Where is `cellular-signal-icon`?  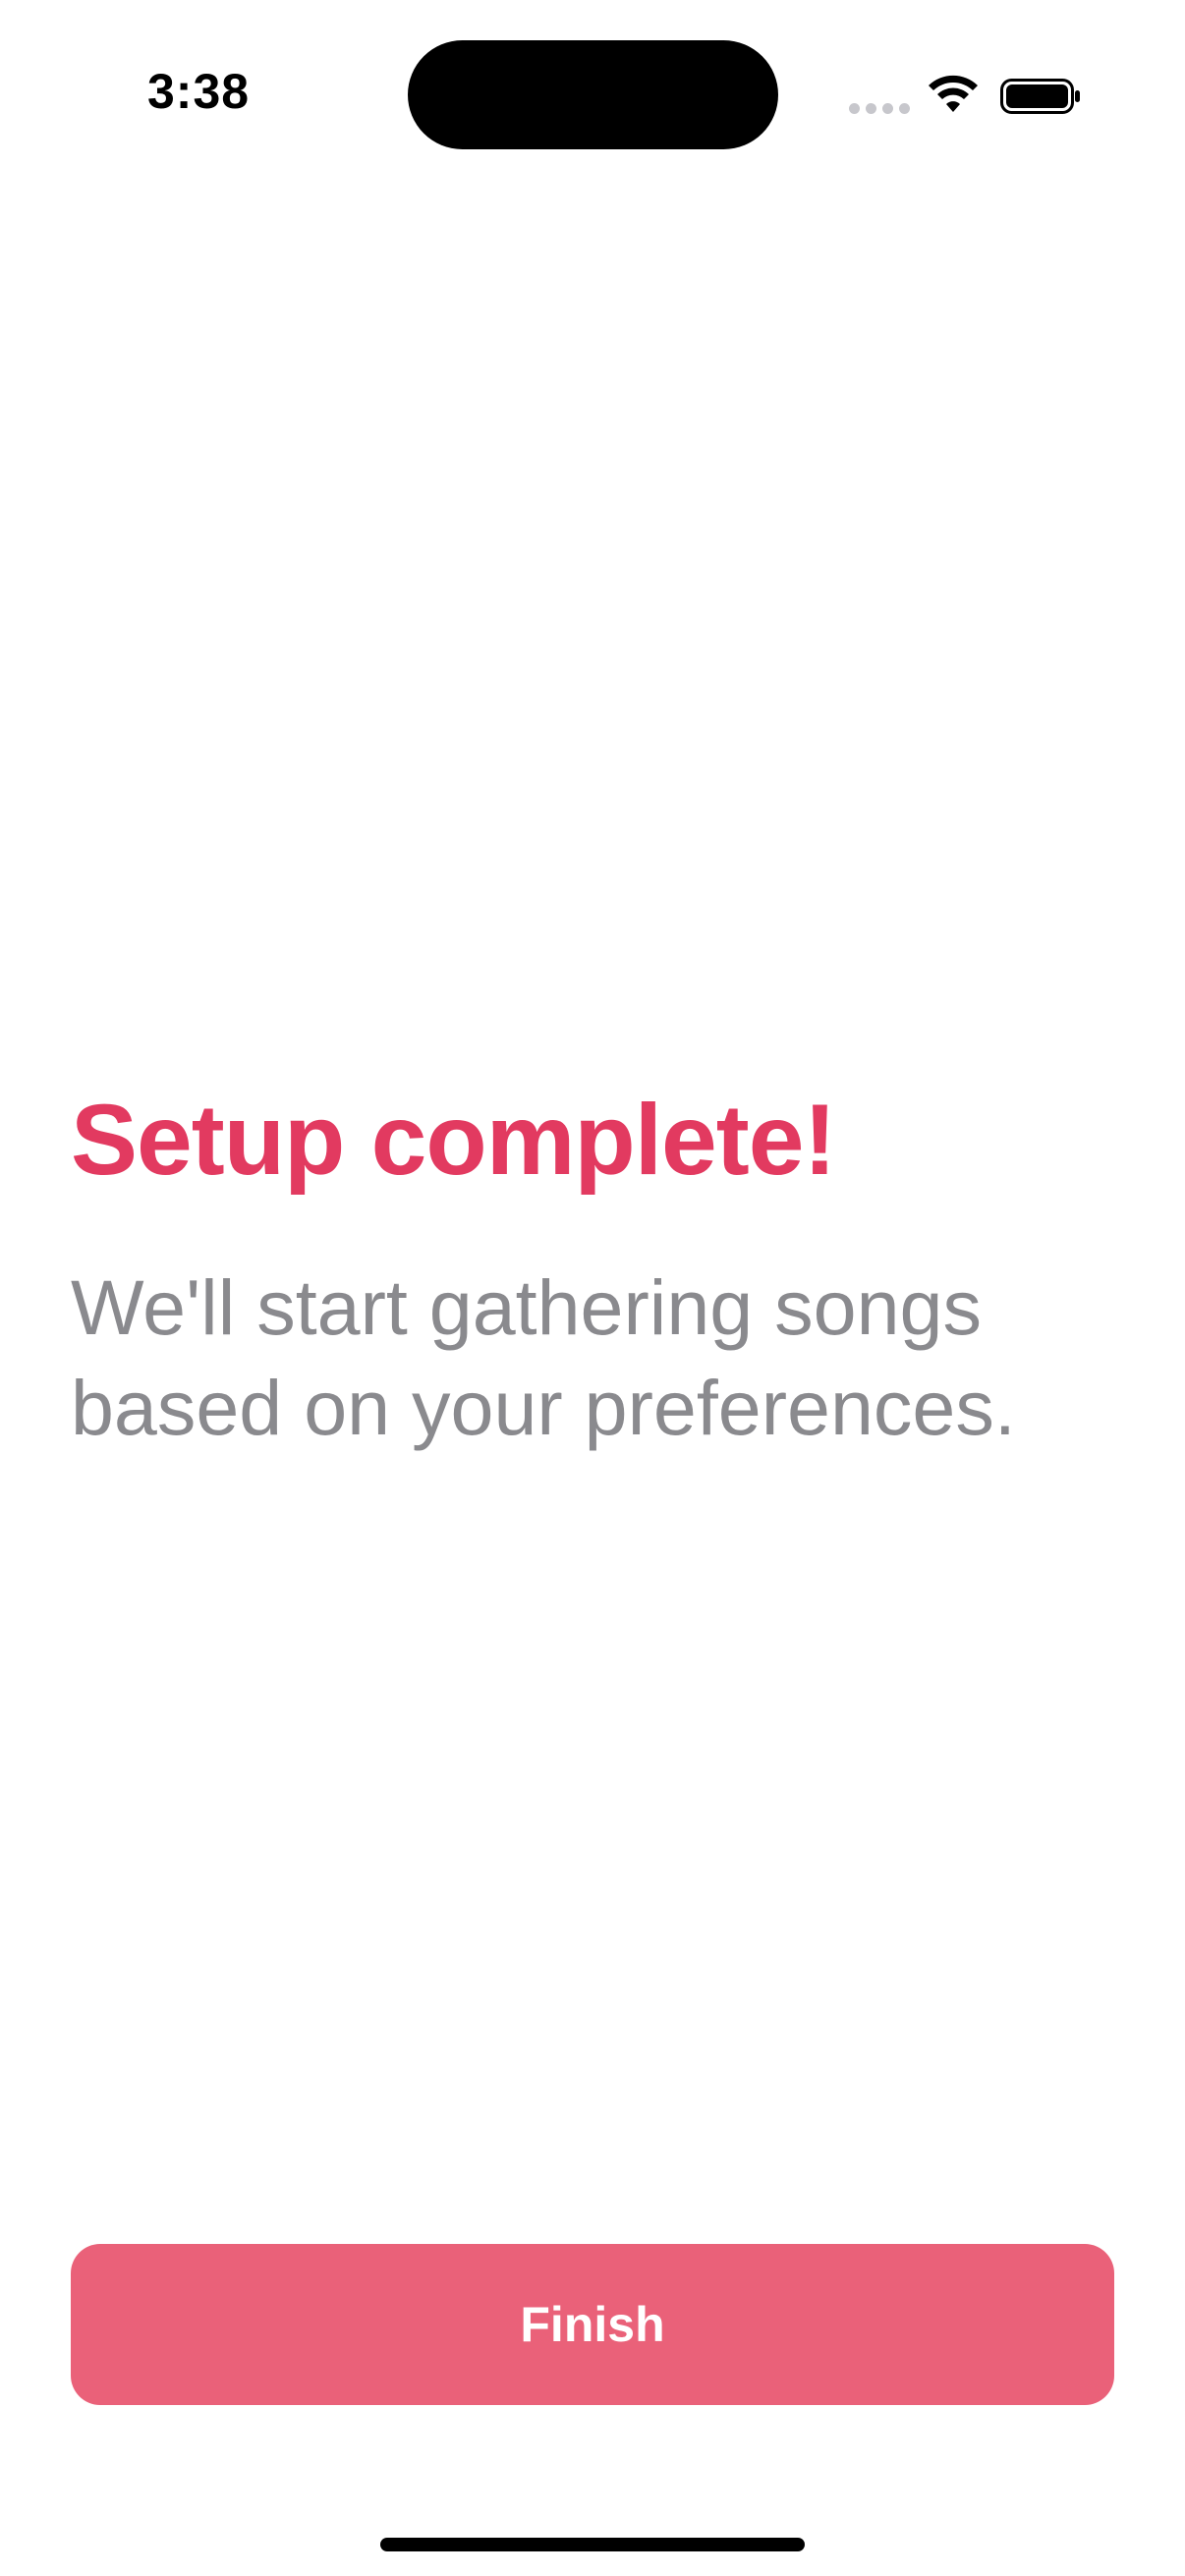 cellular-signal-icon is located at coordinates (880, 110).